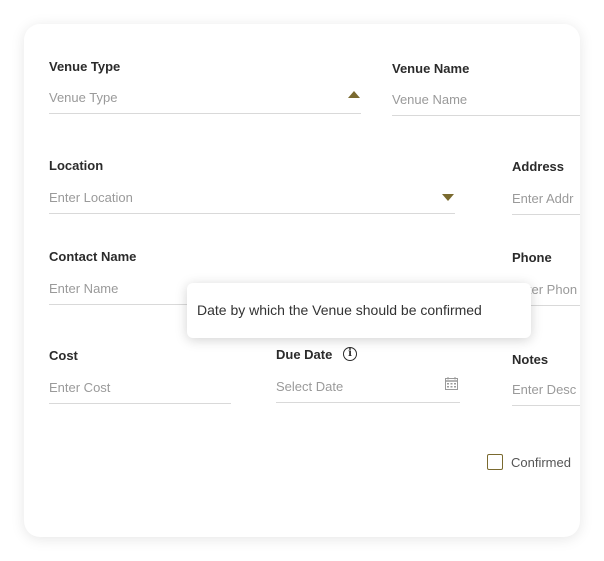  I want to click on notes-placeholder: Enter Desc, so click(544, 389).